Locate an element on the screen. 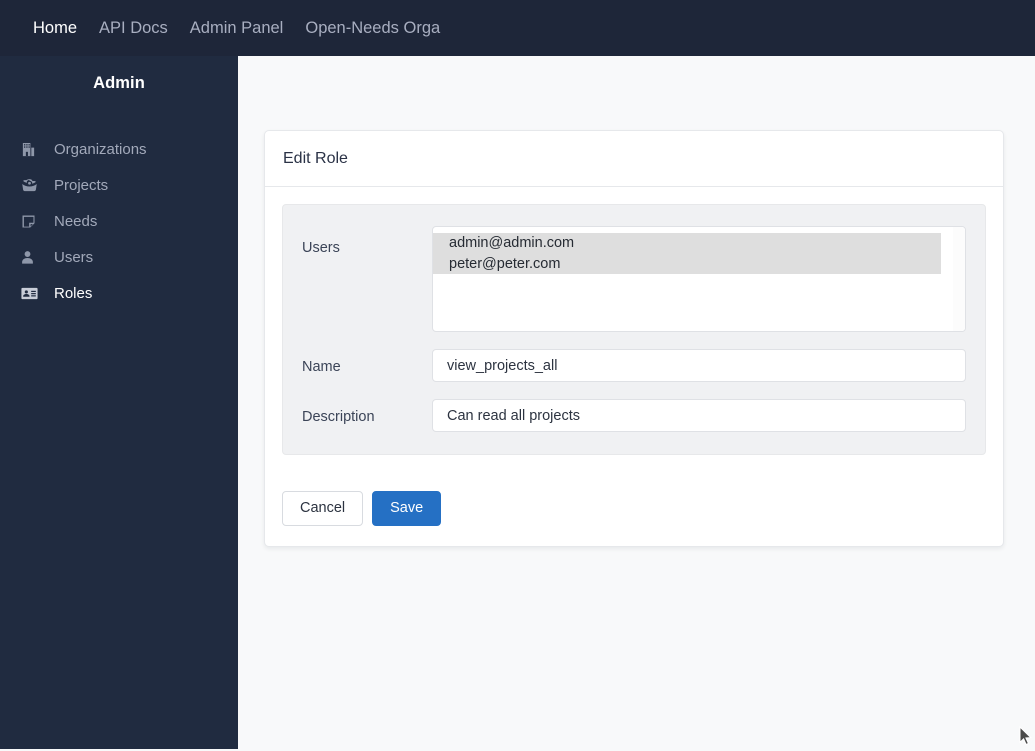 This screenshot has width=1035, height=751. id-card-icon is located at coordinates (32, 293).